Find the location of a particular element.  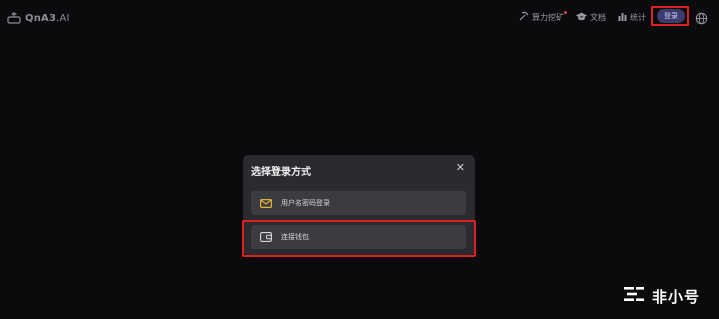

watermark-text: 非小号 is located at coordinates (676, 296).